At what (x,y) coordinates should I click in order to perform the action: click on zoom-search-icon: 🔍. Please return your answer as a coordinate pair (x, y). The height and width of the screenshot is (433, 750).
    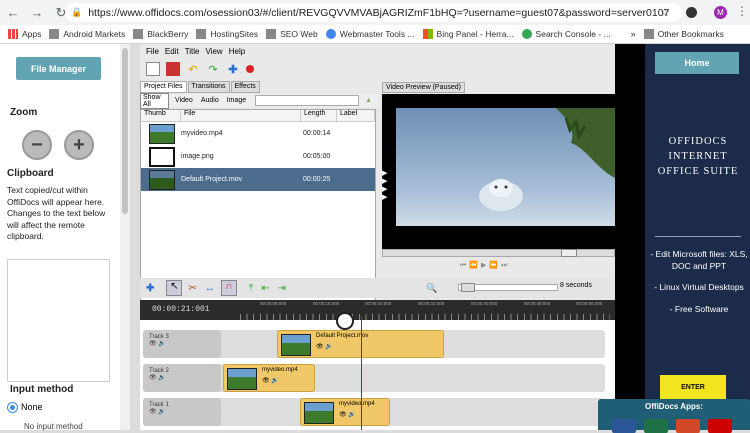
    Looking at the image, I should click on (431, 288).